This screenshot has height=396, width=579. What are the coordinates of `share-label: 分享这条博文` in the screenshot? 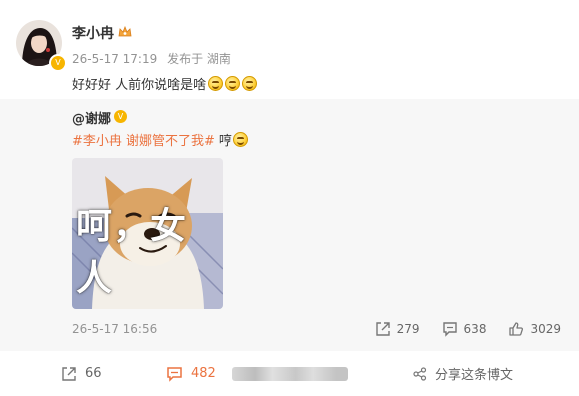 It's located at (474, 375).